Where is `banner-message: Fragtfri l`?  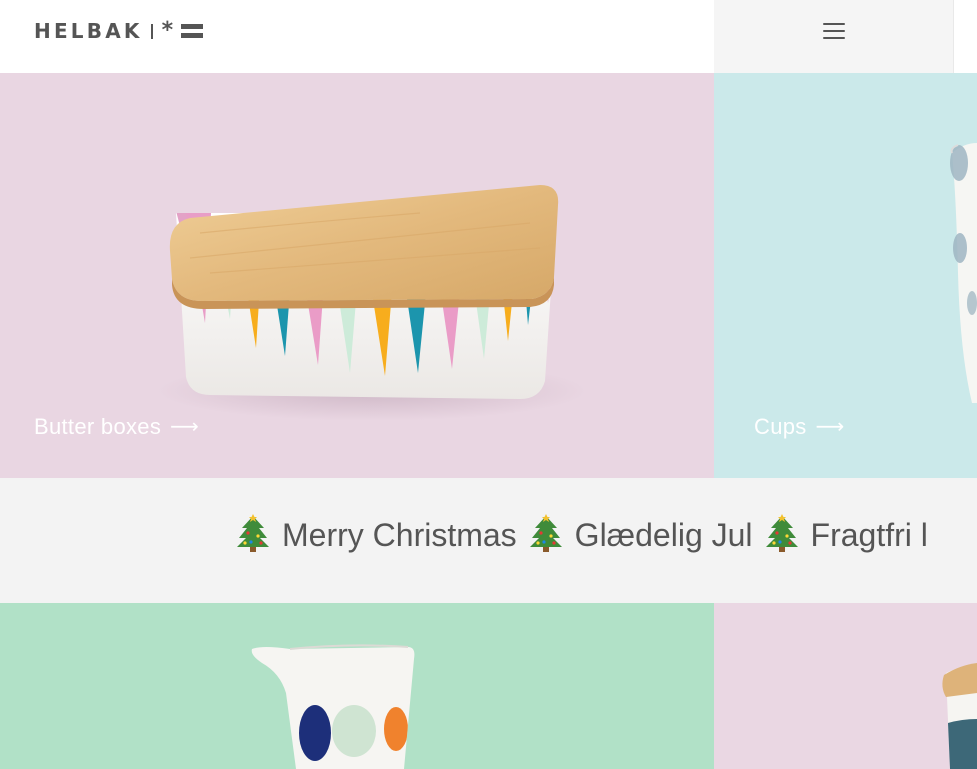
banner-message: Fragtfri l is located at coordinates (869, 534).